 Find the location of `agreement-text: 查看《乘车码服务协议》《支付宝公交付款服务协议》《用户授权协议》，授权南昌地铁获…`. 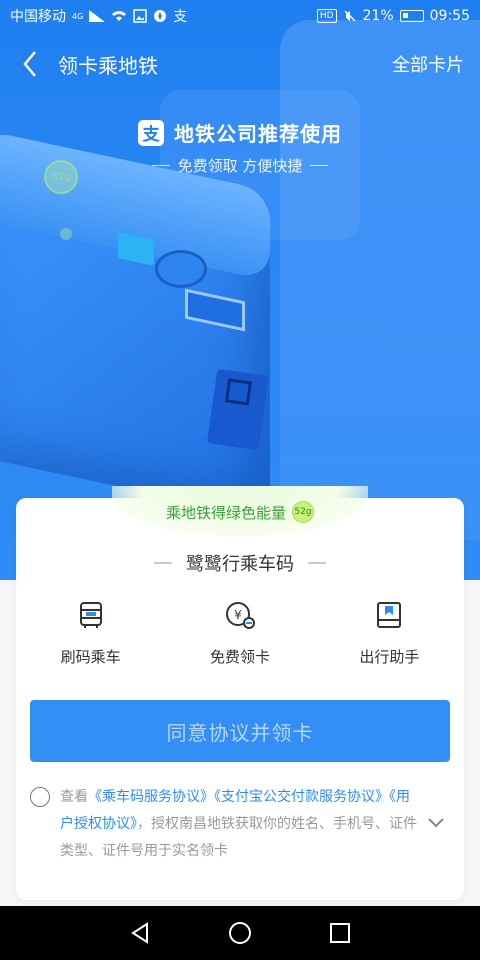

agreement-text: 查看《乘车码服务协议》《支付宝公交付款服务协议》《用户授权协议》，授权南昌地铁获… is located at coordinates (240, 824).